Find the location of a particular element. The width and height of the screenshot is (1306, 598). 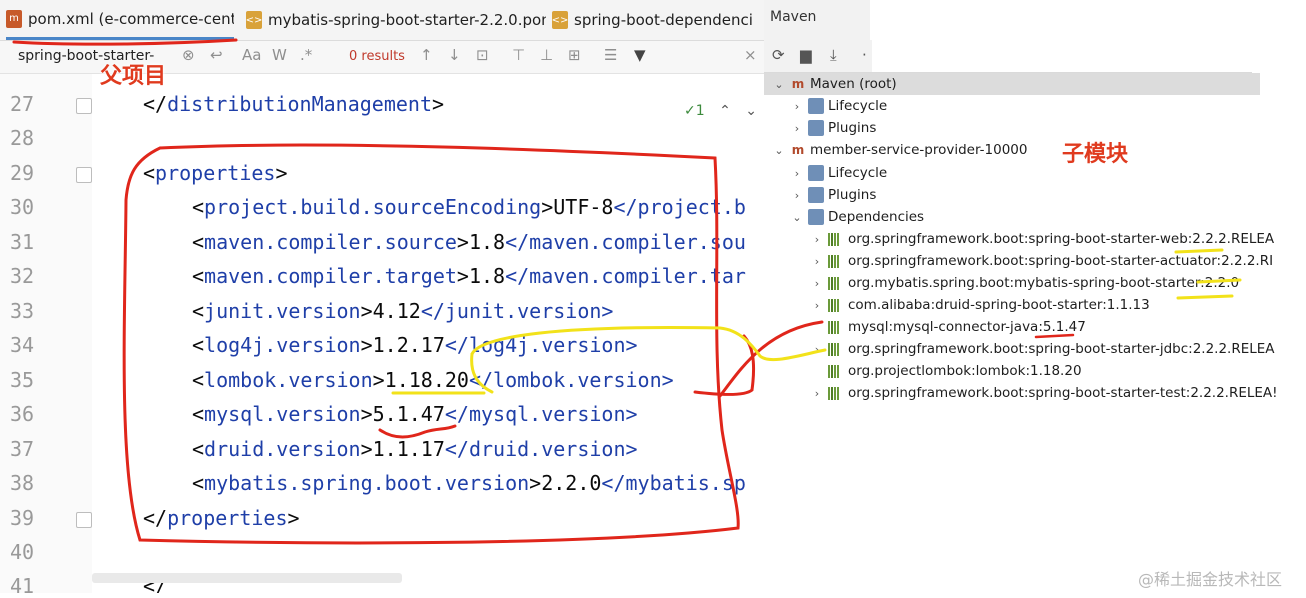

whole-words-toggle: W is located at coordinates (279, 55).